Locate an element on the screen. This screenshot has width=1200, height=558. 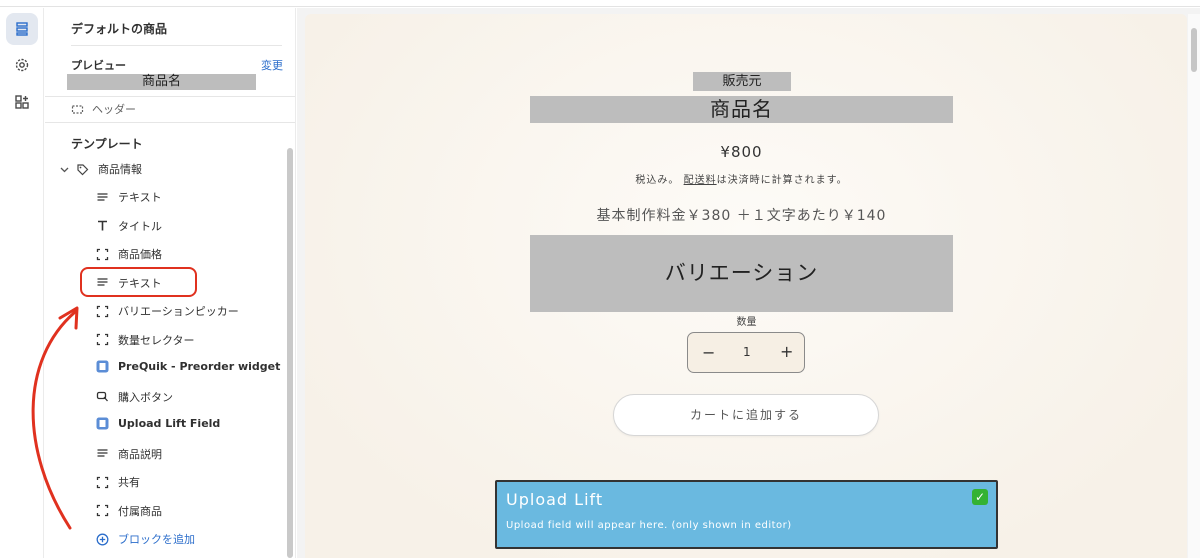
template-label: テンプレート is located at coordinates (107, 144).